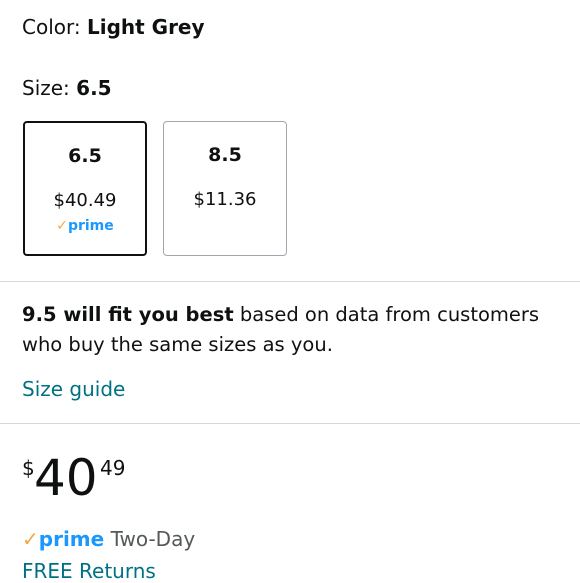  What do you see at coordinates (85, 200) in the screenshot?
I see `size-option-price: $40.49` at bounding box center [85, 200].